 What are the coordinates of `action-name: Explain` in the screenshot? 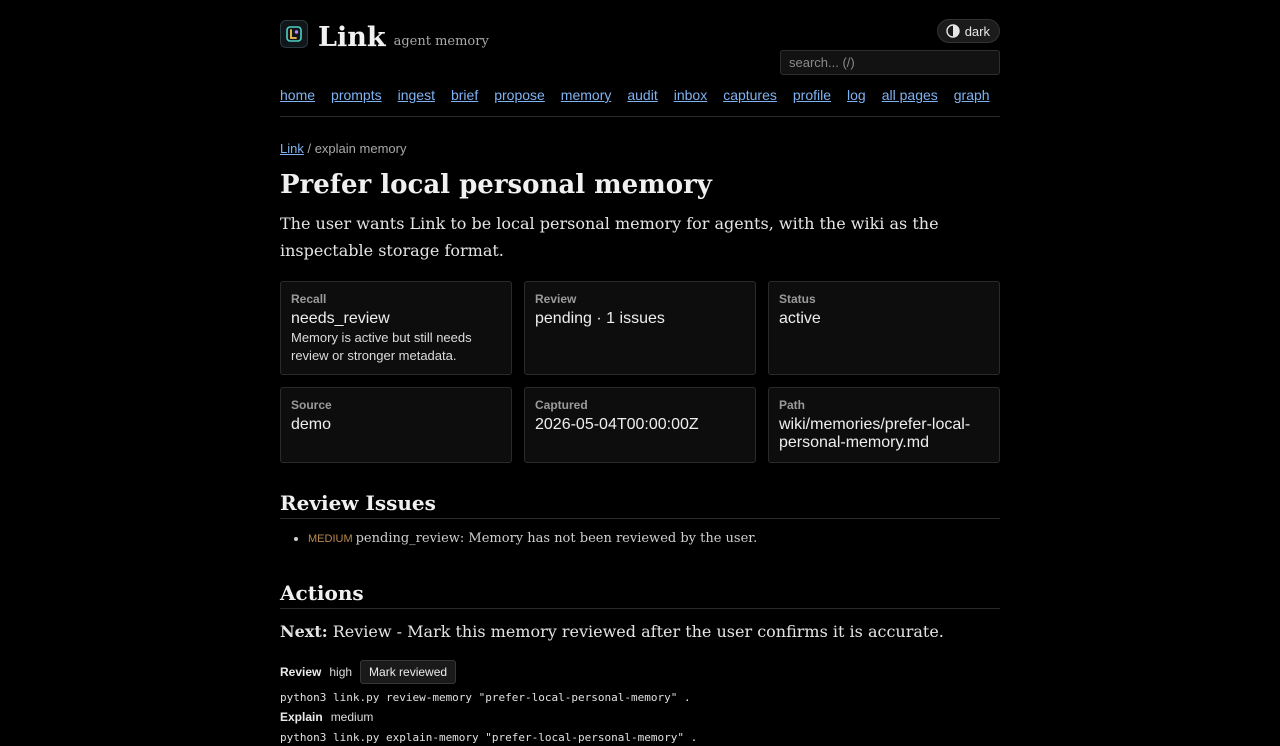 It's located at (301, 717).